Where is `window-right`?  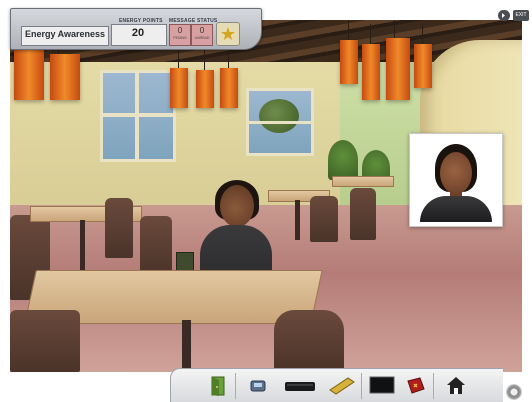 window-right is located at coordinates (280, 122).